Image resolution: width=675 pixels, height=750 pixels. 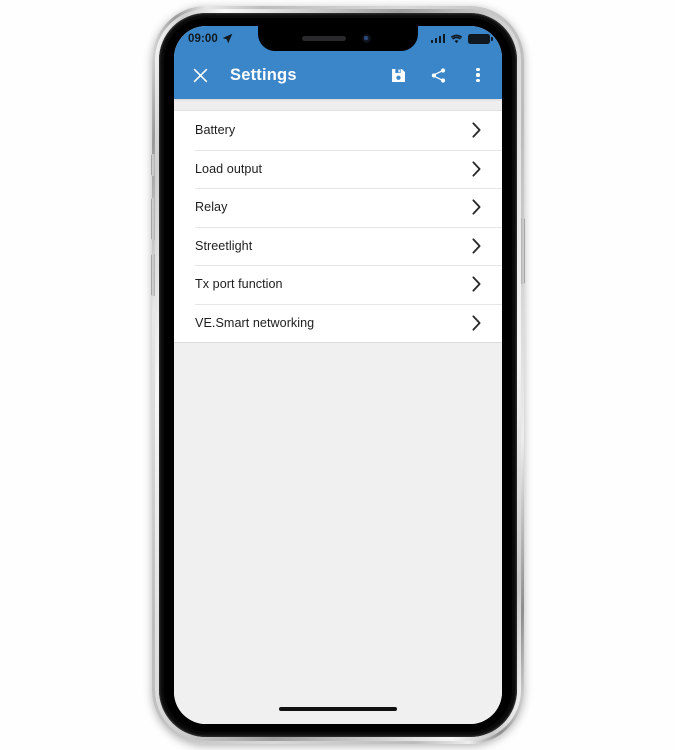 I want to click on settings-item-label: Battery, so click(x=215, y=130).